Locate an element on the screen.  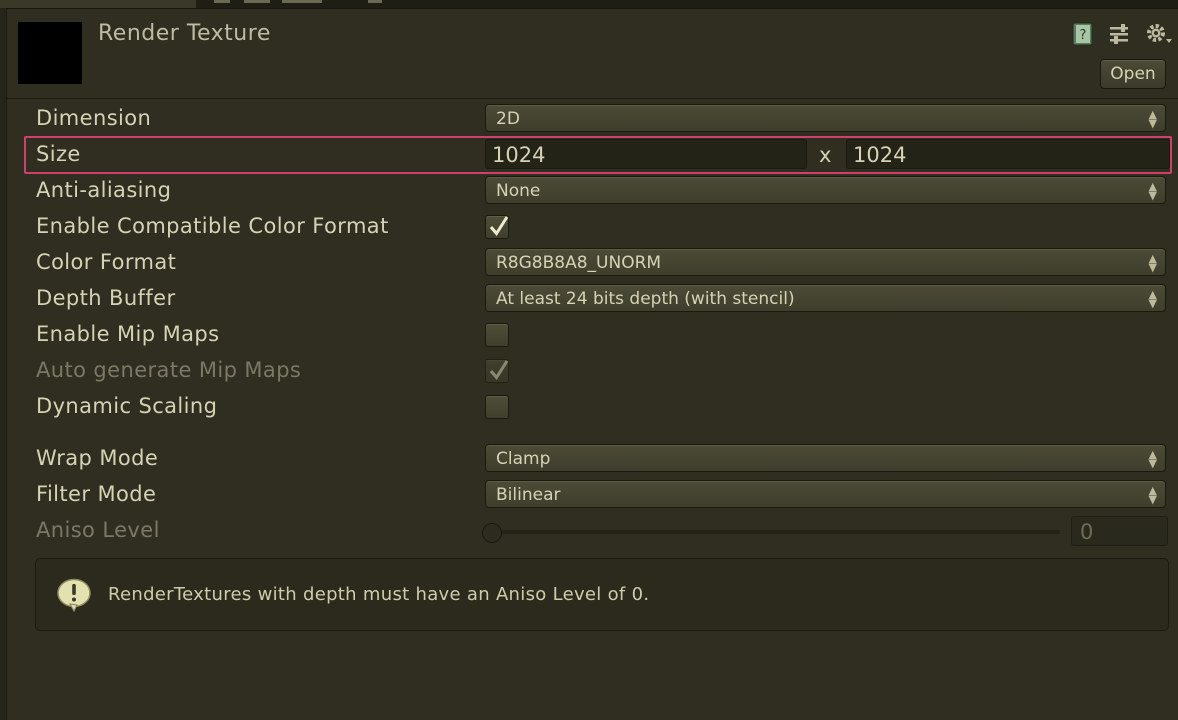
auto-mip-maps-row: Auto generate Mip Maps is located at coordinates (592, 371).